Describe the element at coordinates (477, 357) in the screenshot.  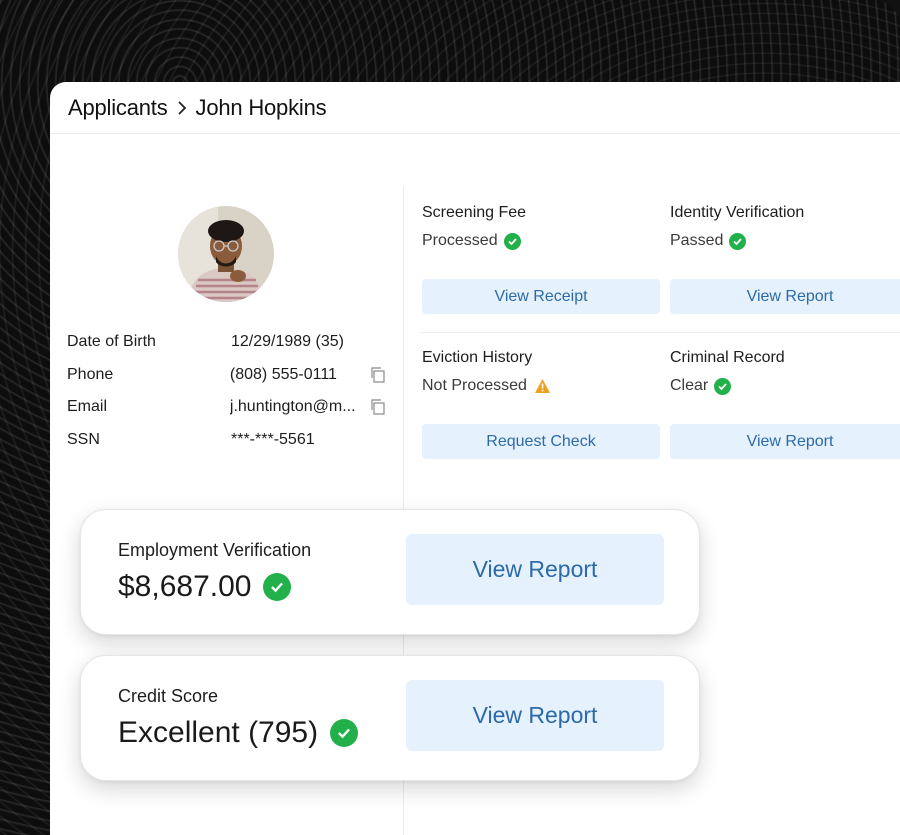
I see `check-title: Eviction History` at that location.